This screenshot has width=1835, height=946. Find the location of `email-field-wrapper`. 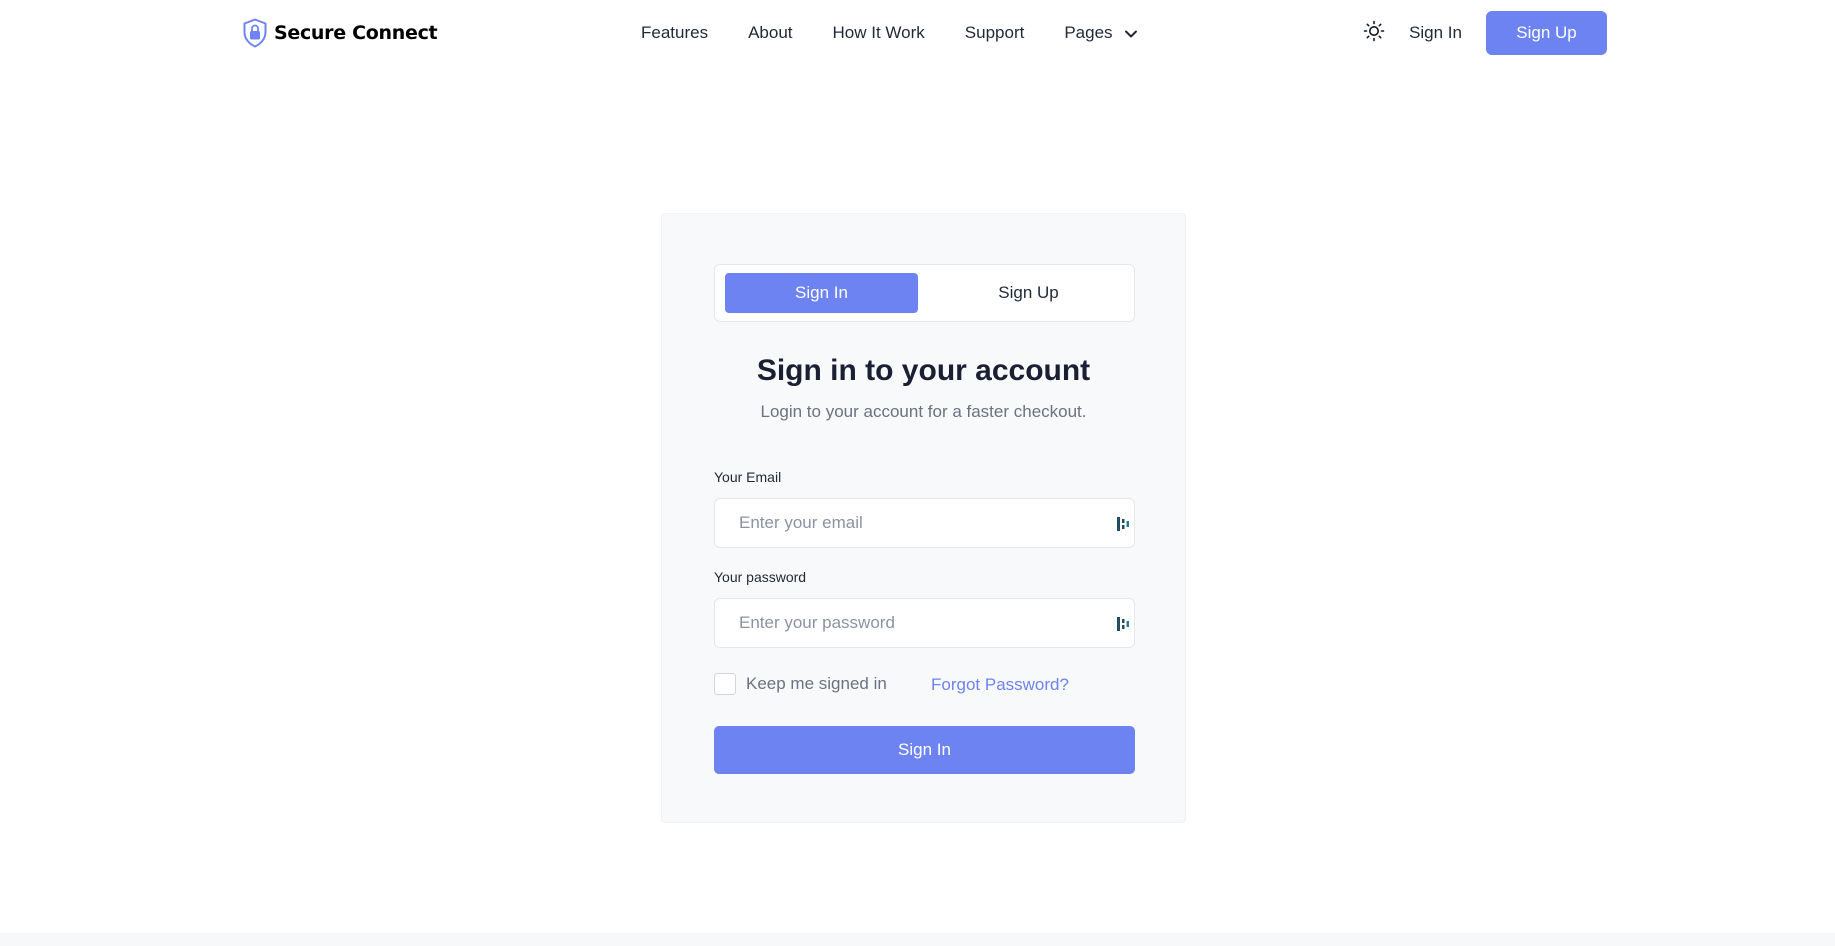

email-field-wrapper is located at coordinates (924, 523).